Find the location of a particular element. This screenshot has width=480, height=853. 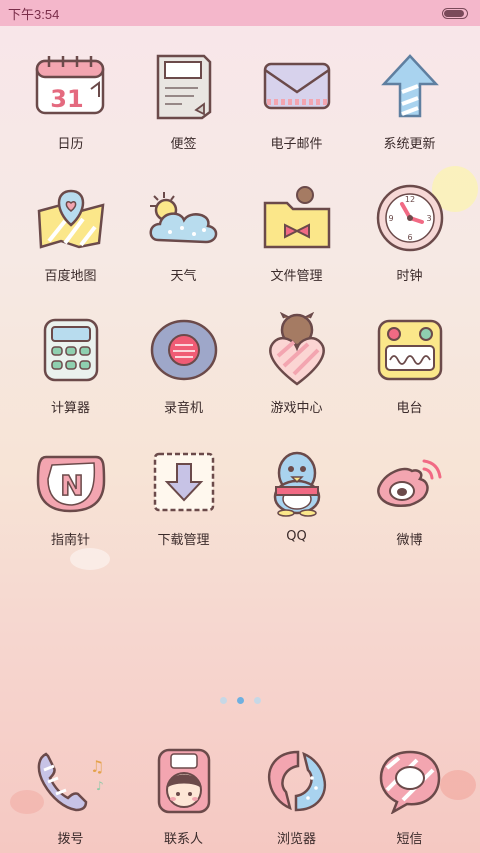

app-label: QQ is located at coordinates (296, 536).